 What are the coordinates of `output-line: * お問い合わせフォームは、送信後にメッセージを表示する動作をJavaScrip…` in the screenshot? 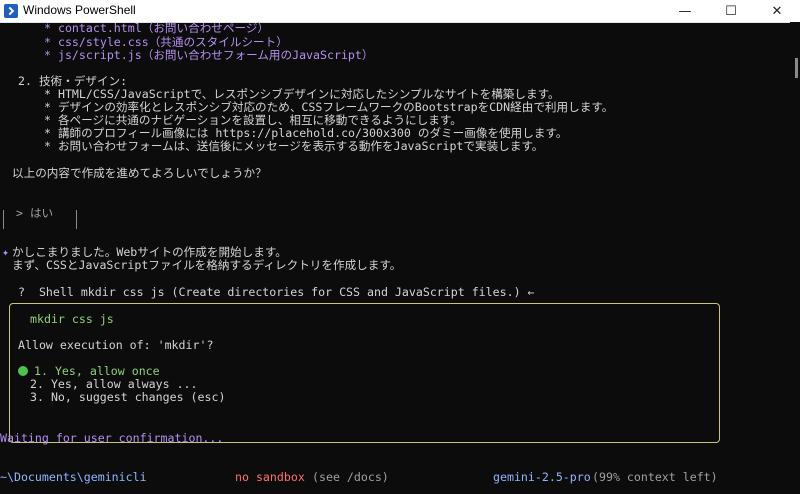 It's located at (294, 146).